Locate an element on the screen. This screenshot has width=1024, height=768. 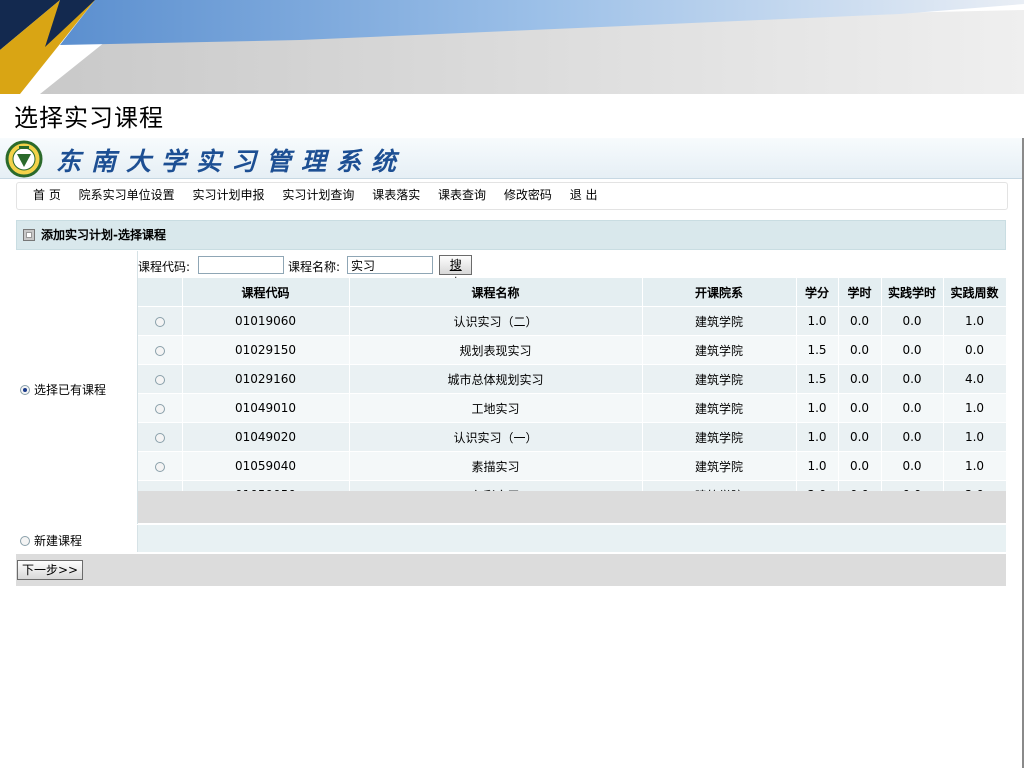
col-header-credit: 学分 is located at coordinates (817, 292).